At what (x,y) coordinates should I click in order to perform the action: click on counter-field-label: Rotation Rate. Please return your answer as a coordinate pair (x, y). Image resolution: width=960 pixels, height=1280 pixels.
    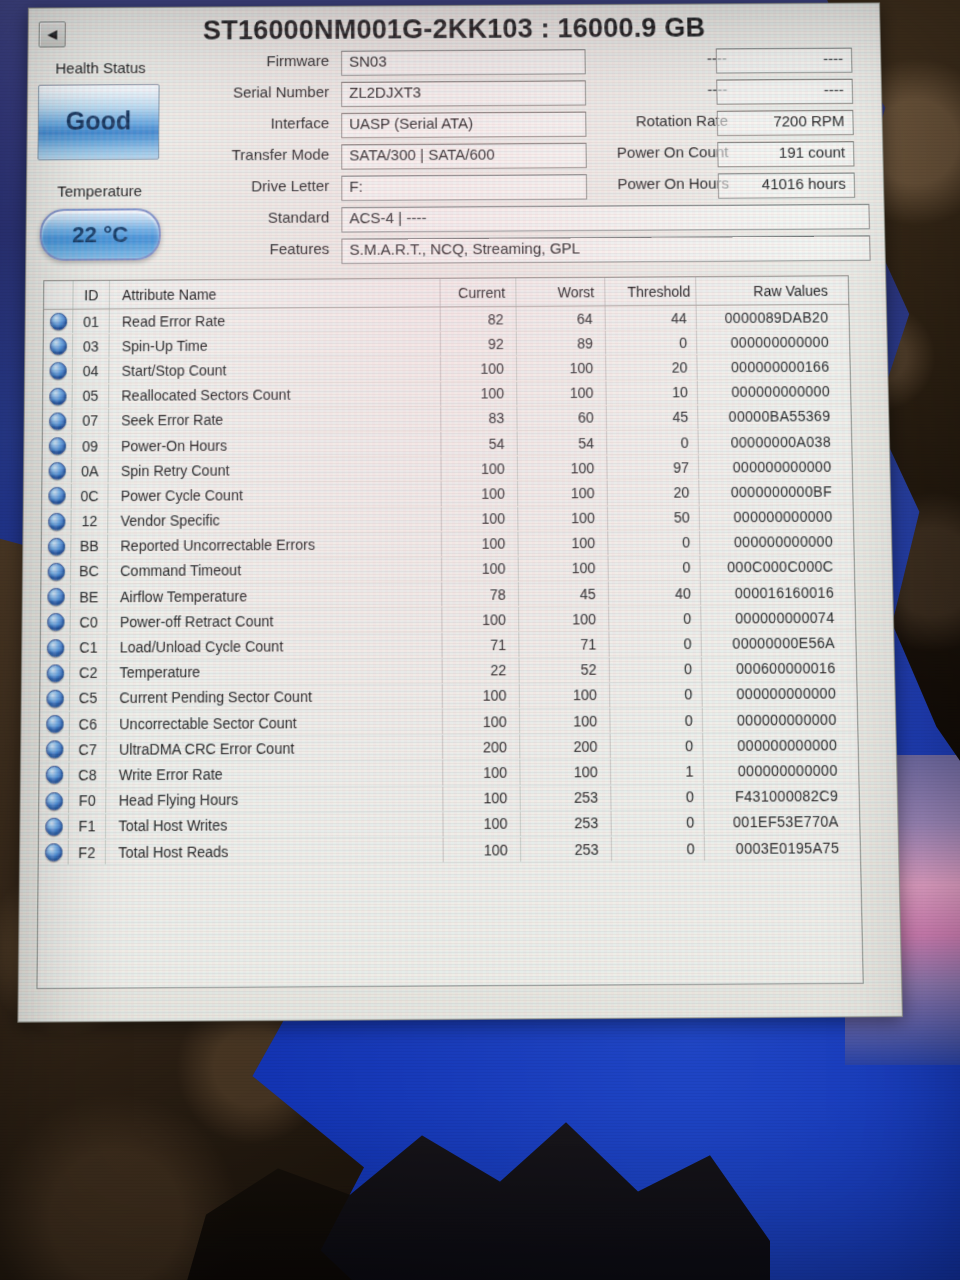
    Looking at the image, I should click on (682, 121).